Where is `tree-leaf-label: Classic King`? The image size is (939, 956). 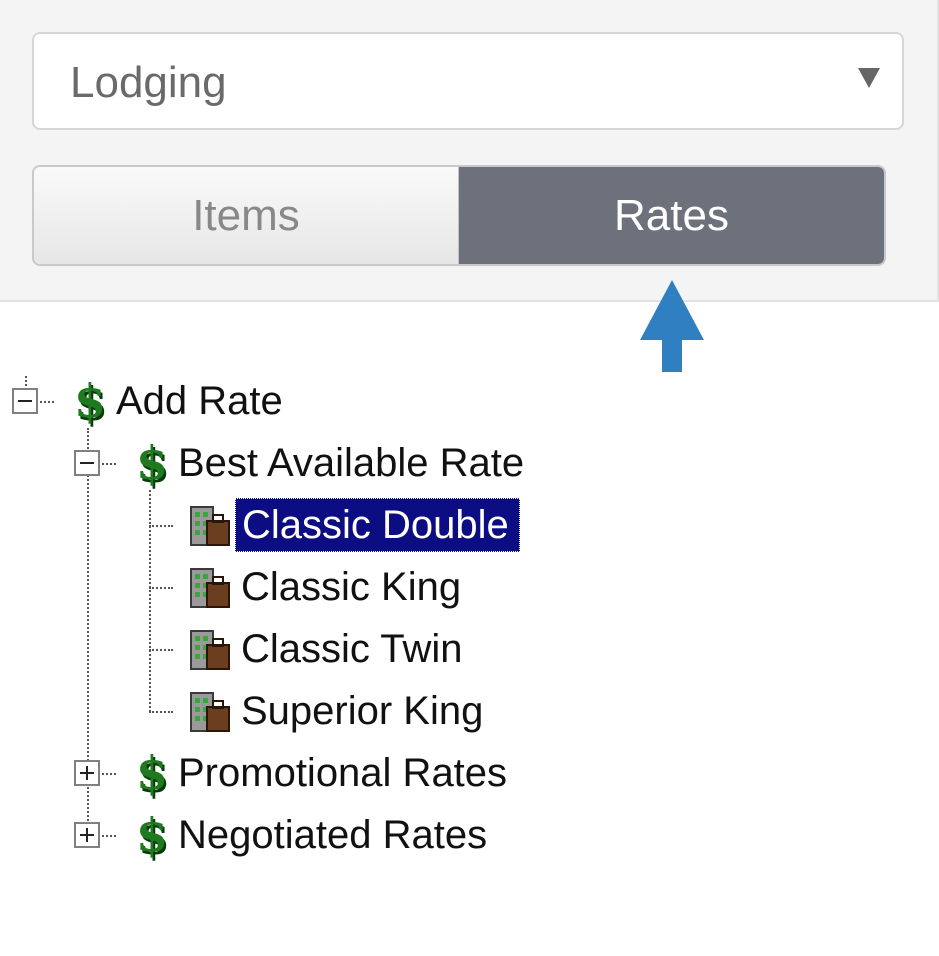 tree-leaf-label: Classic King is located at coordinates (351, 587).